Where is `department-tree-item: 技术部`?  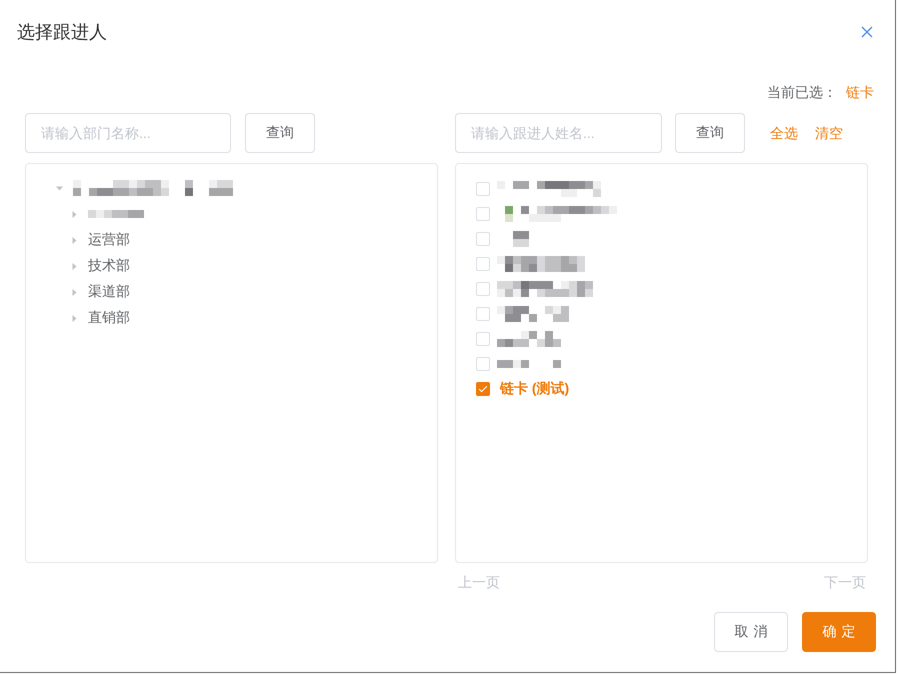 department-tree-item: 技术部 is located at coordinates (109, 266).